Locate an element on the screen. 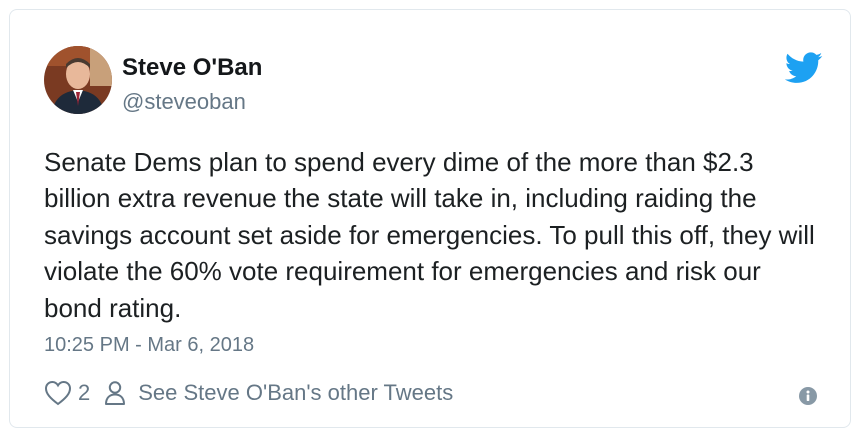 Image resolution: width=864 pixels, height=440 pixels. tweet-actions: 2 See Steve O'Ban's other Tweets is located at coordinates (248, 393).